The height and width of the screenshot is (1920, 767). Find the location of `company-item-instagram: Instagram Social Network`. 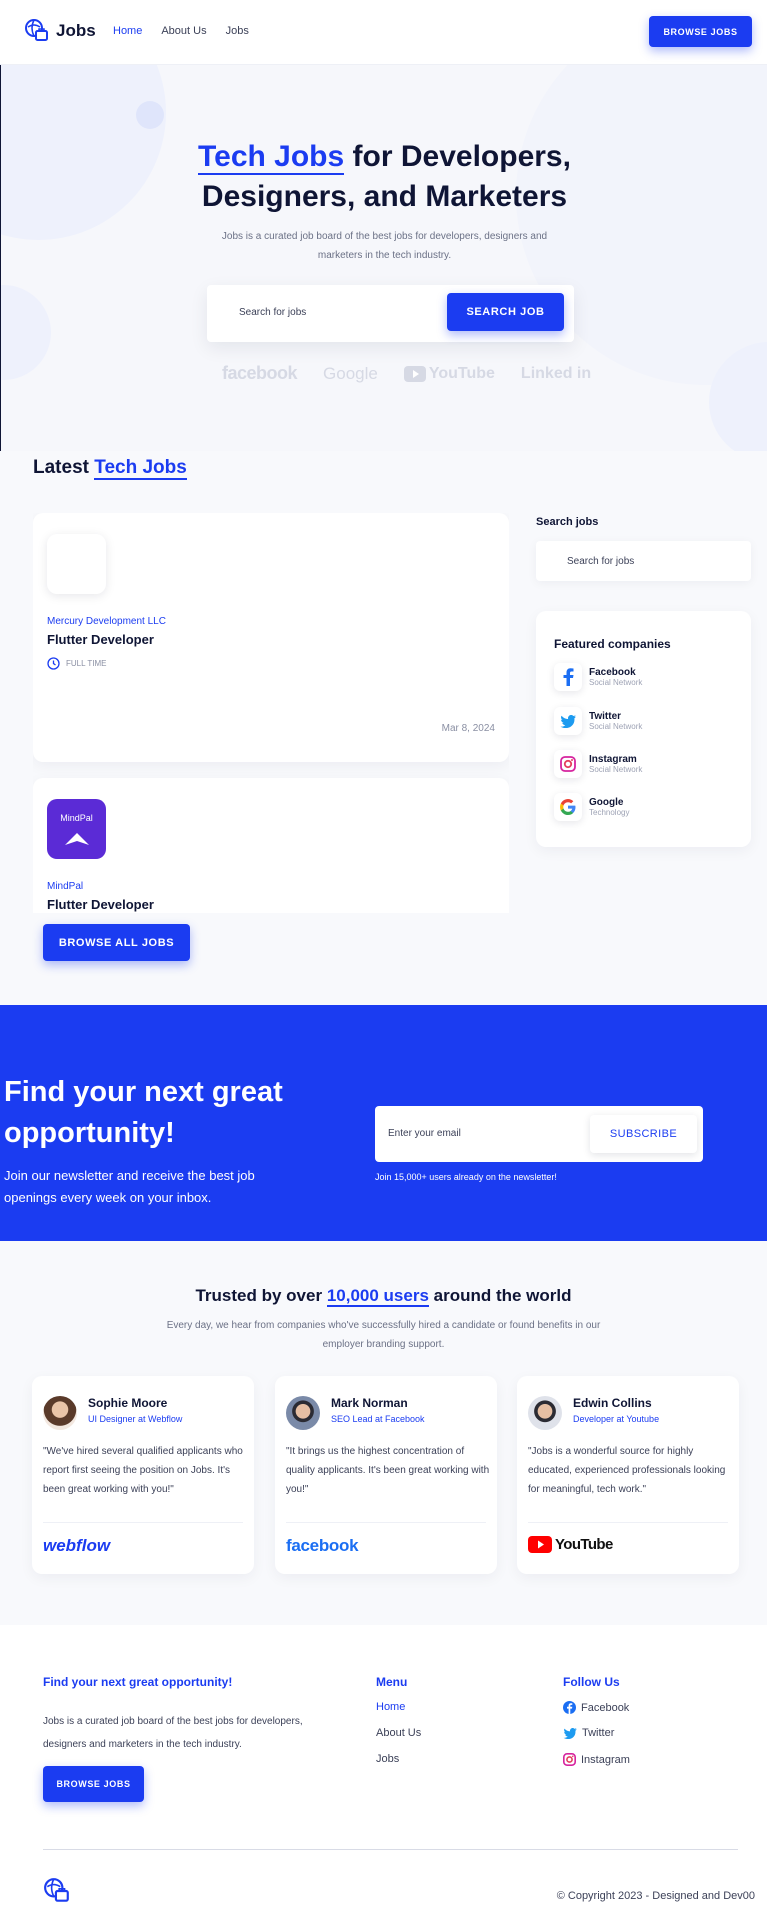

company-item-instagram: Instagram Social Network is located at coordinates (598, 764).